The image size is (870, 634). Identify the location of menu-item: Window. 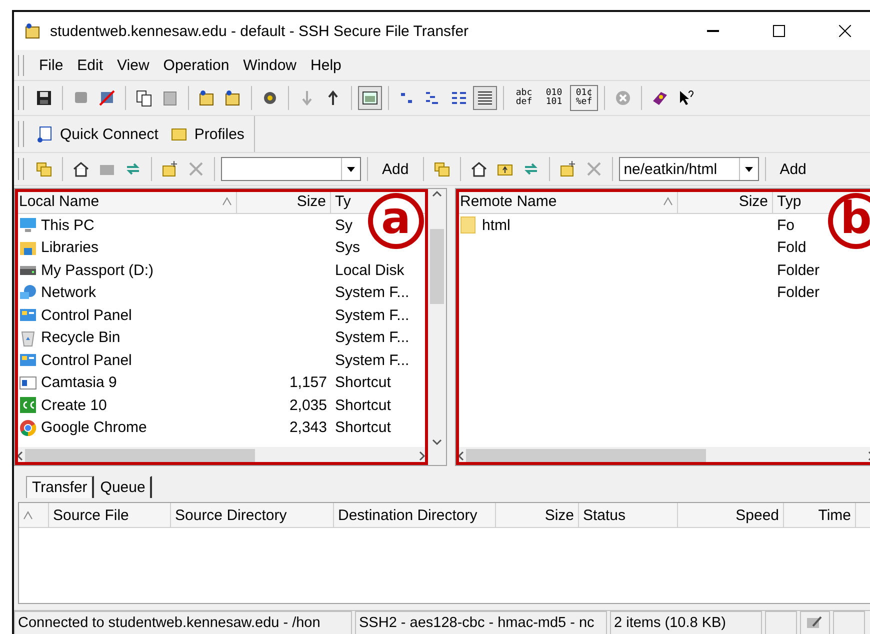
(270, 65).